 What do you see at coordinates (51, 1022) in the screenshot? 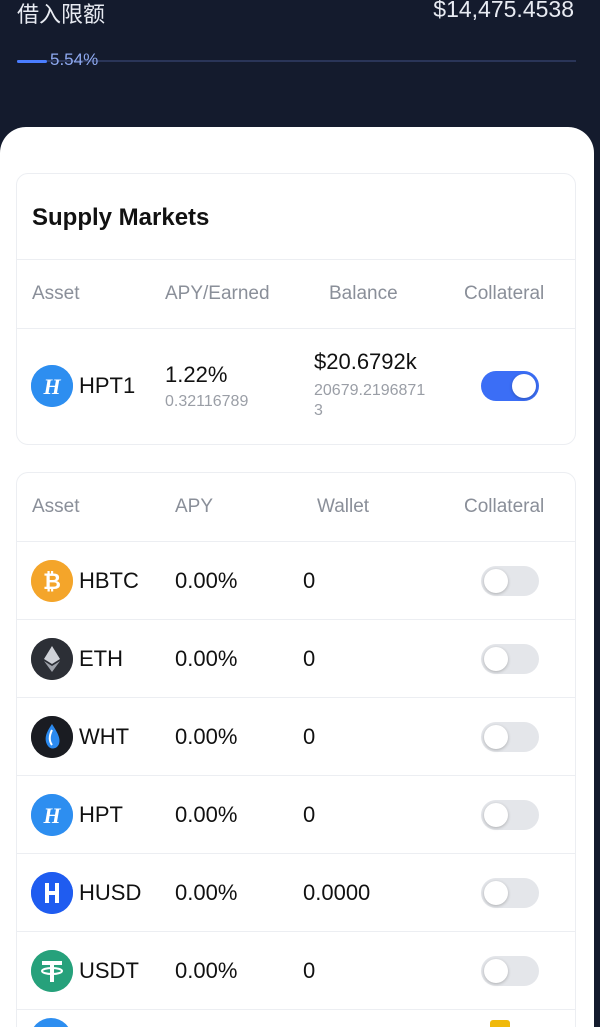
I see `next-coin-icon` at bounding box center [51, 1022].